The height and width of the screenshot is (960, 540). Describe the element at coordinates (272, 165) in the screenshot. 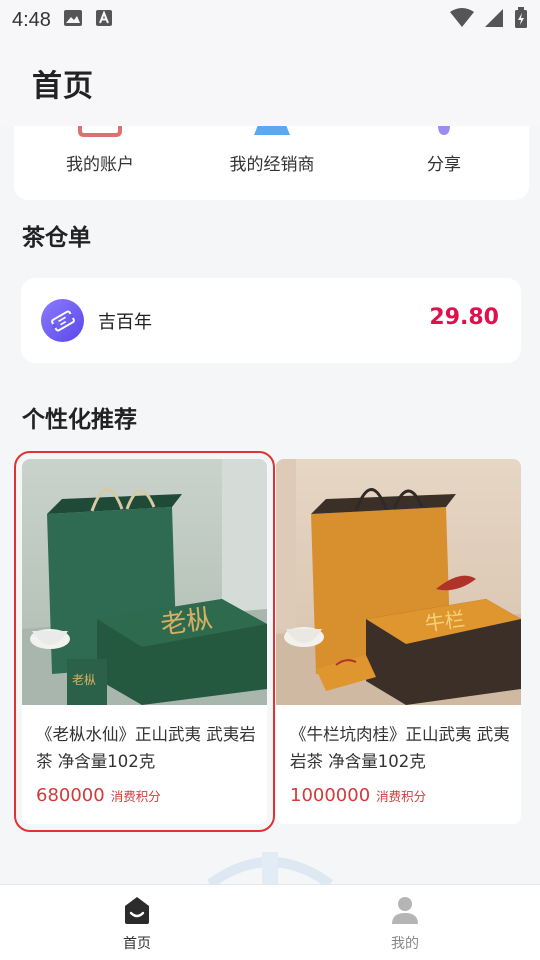

I see `quick-action-label: 我的经销商` at that location.